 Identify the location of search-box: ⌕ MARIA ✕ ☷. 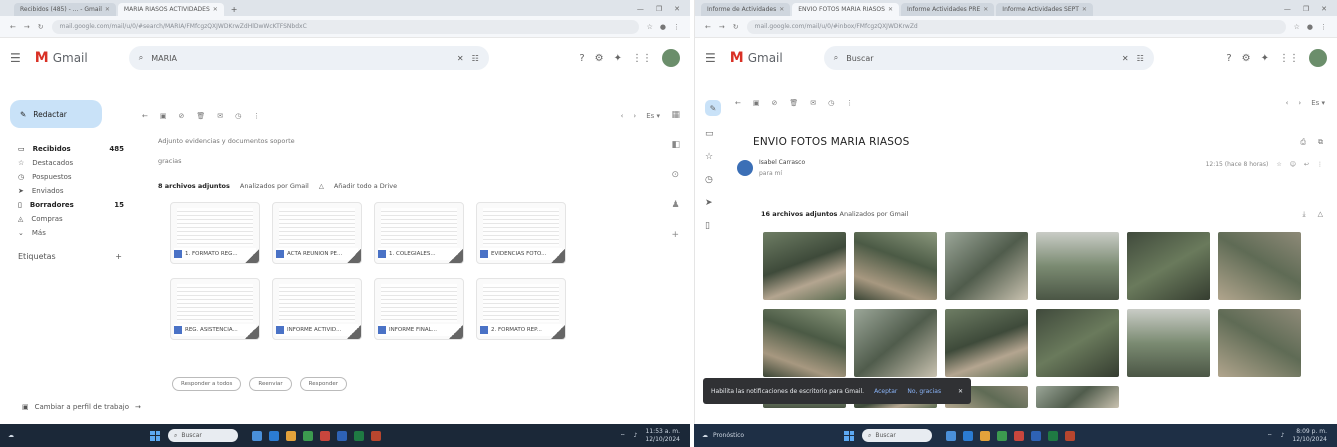
(308, 58).